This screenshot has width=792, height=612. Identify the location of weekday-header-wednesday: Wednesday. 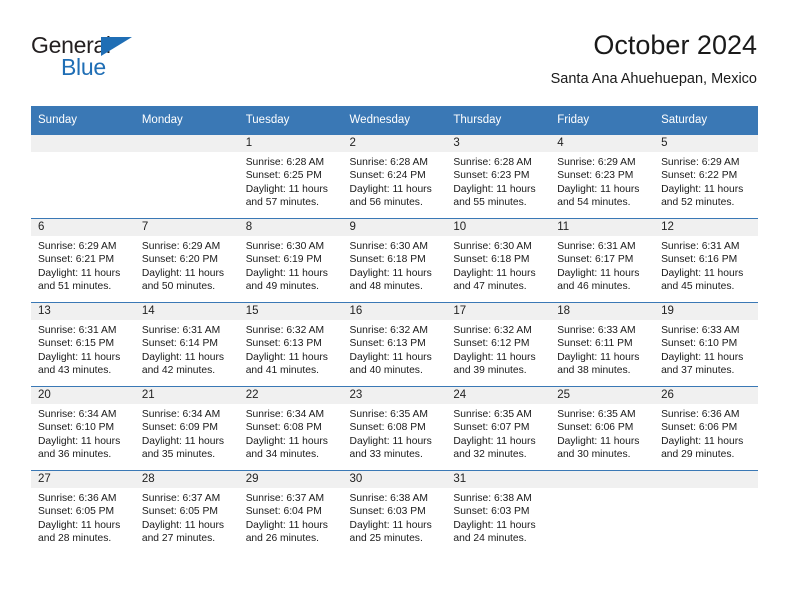
(394, 120).